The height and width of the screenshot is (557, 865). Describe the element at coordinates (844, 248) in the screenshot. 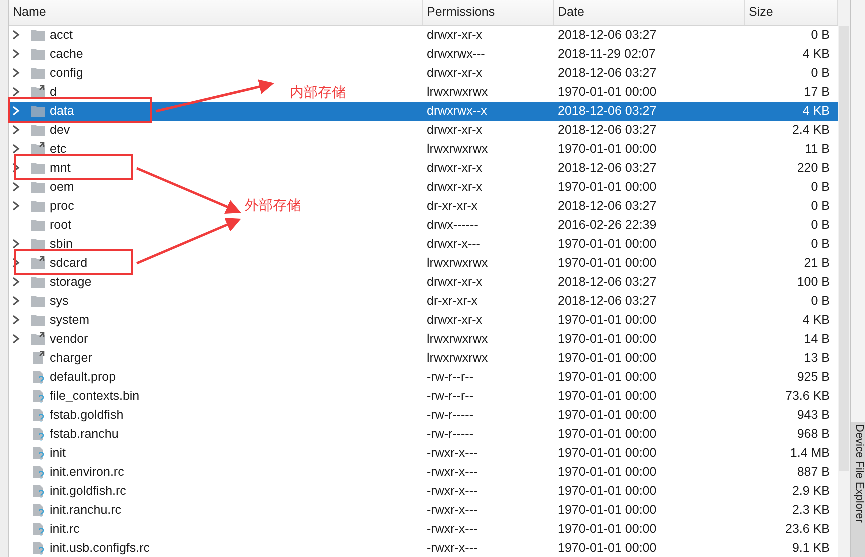

I see `scrollbar-thumb` at that location.